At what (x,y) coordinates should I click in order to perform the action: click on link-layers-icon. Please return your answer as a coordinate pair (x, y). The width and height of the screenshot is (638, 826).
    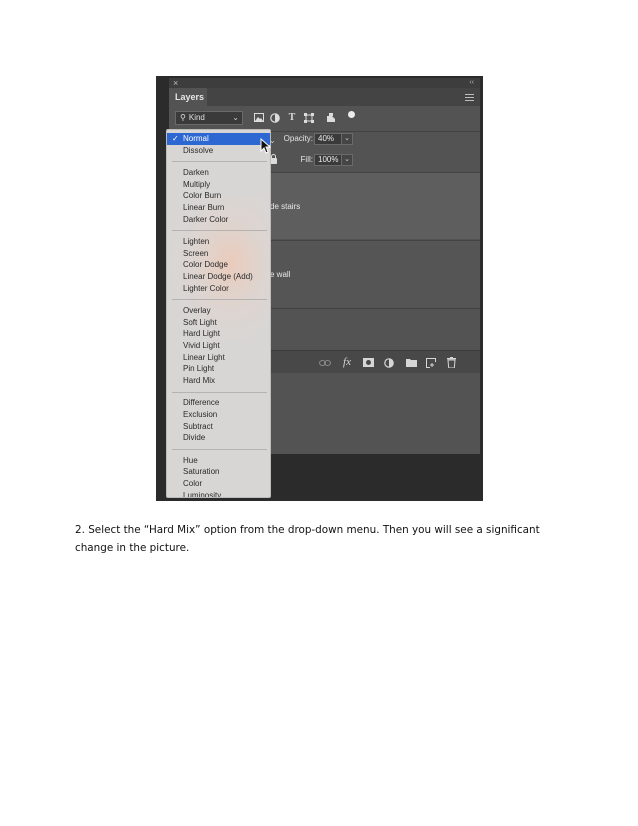
    Looking at the image, I should click on (325, 362).